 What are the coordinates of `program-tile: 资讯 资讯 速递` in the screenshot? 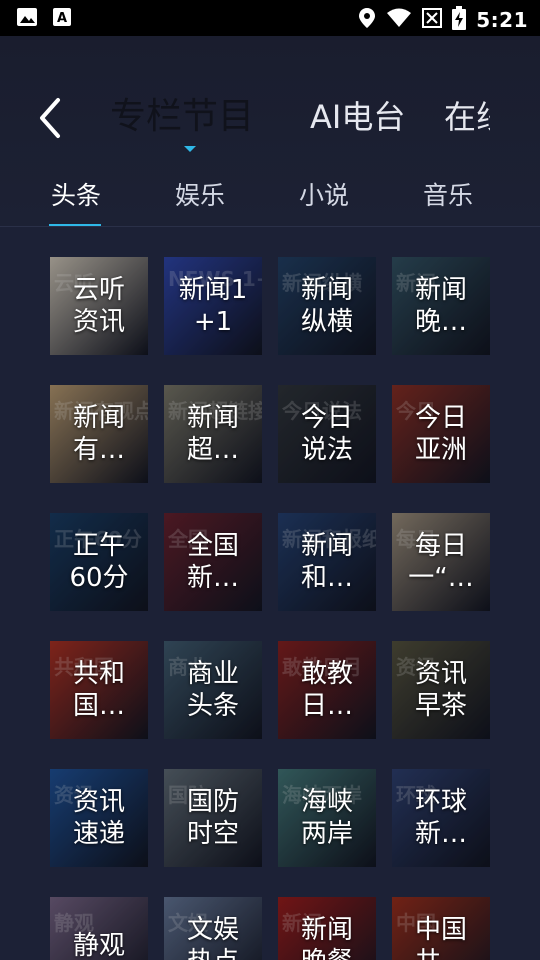 It's located at (99, 818).